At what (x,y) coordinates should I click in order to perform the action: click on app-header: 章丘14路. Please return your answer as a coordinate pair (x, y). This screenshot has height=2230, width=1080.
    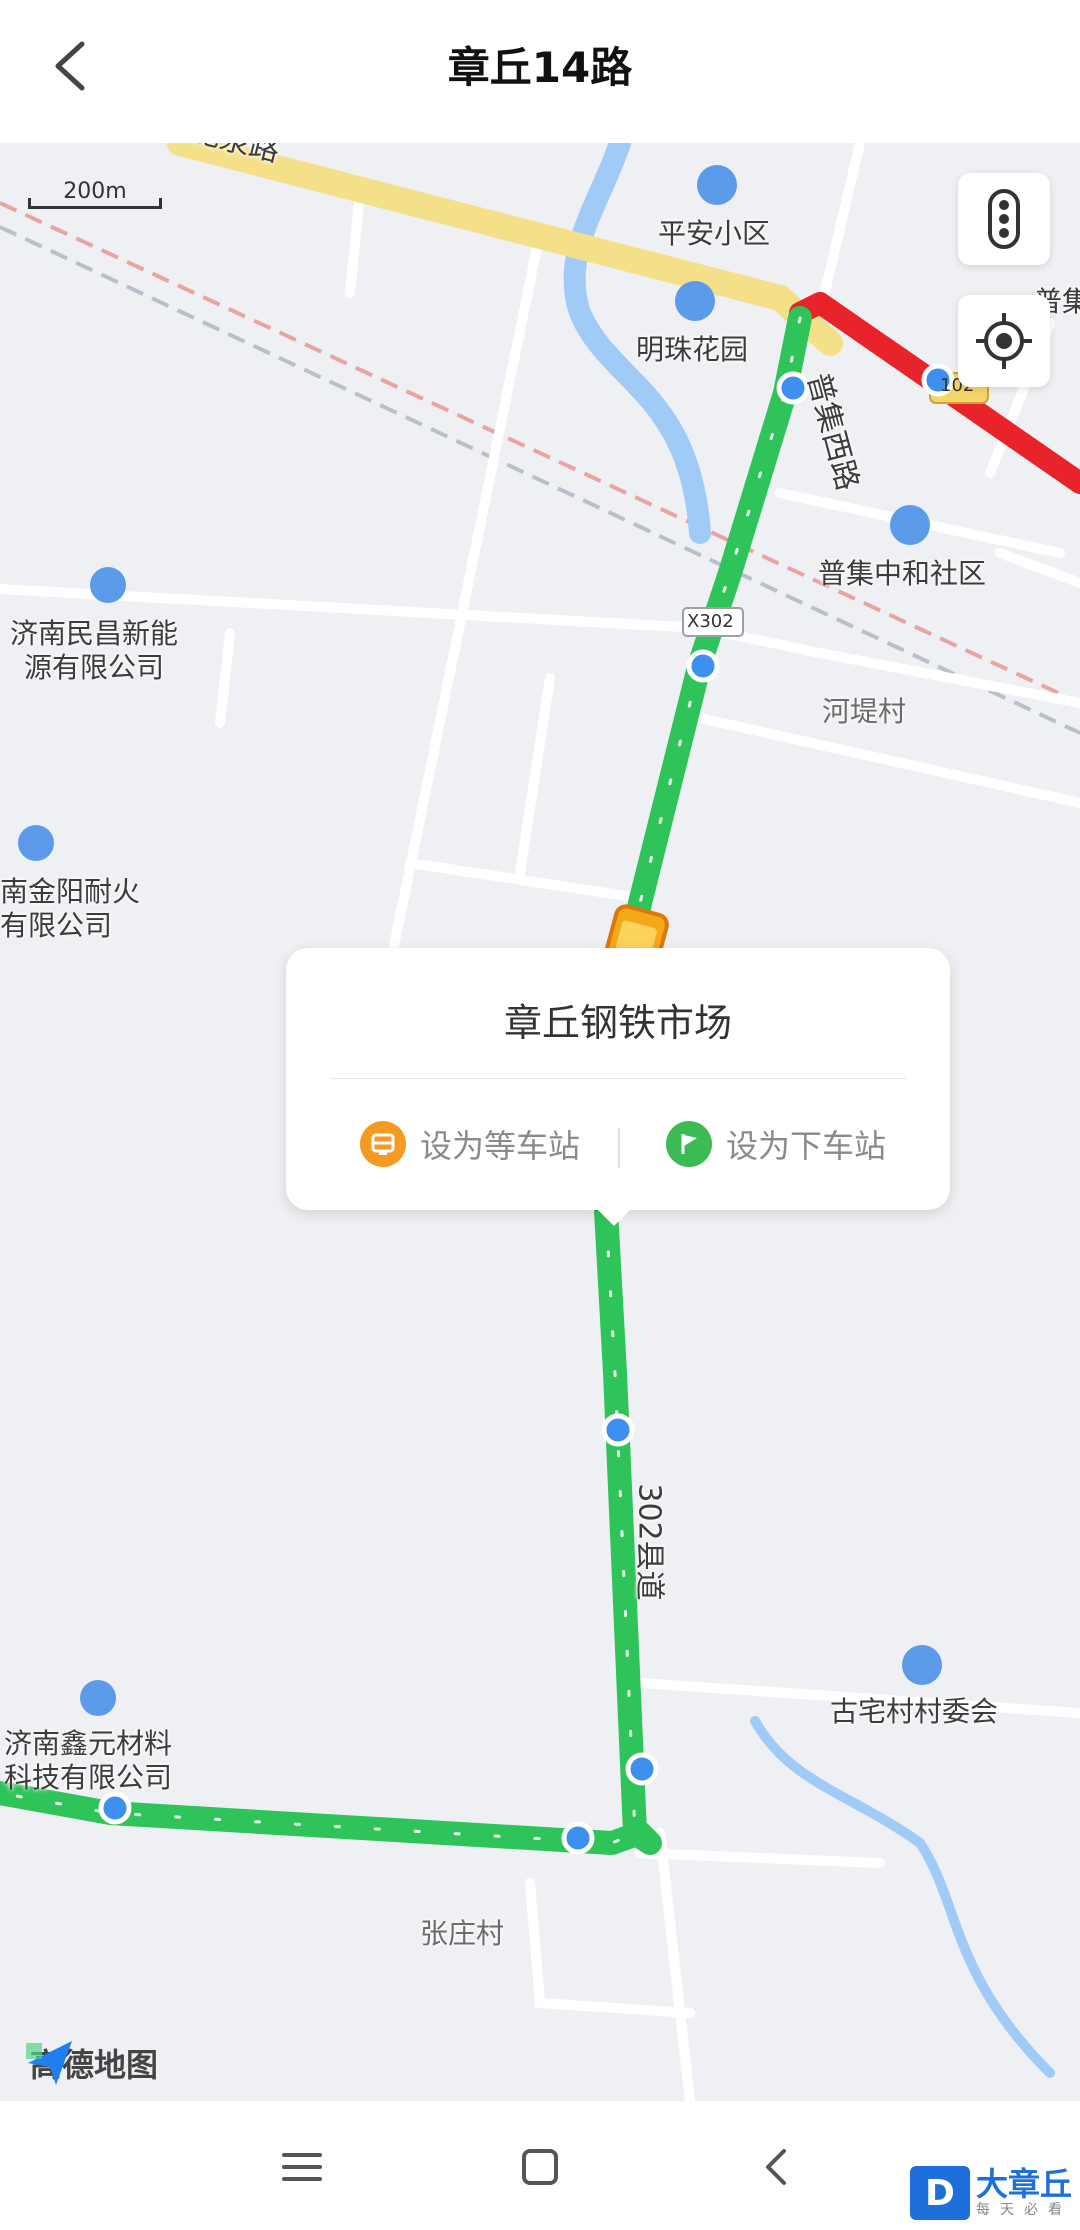
    Looking at the image, I should click on (540, 71).